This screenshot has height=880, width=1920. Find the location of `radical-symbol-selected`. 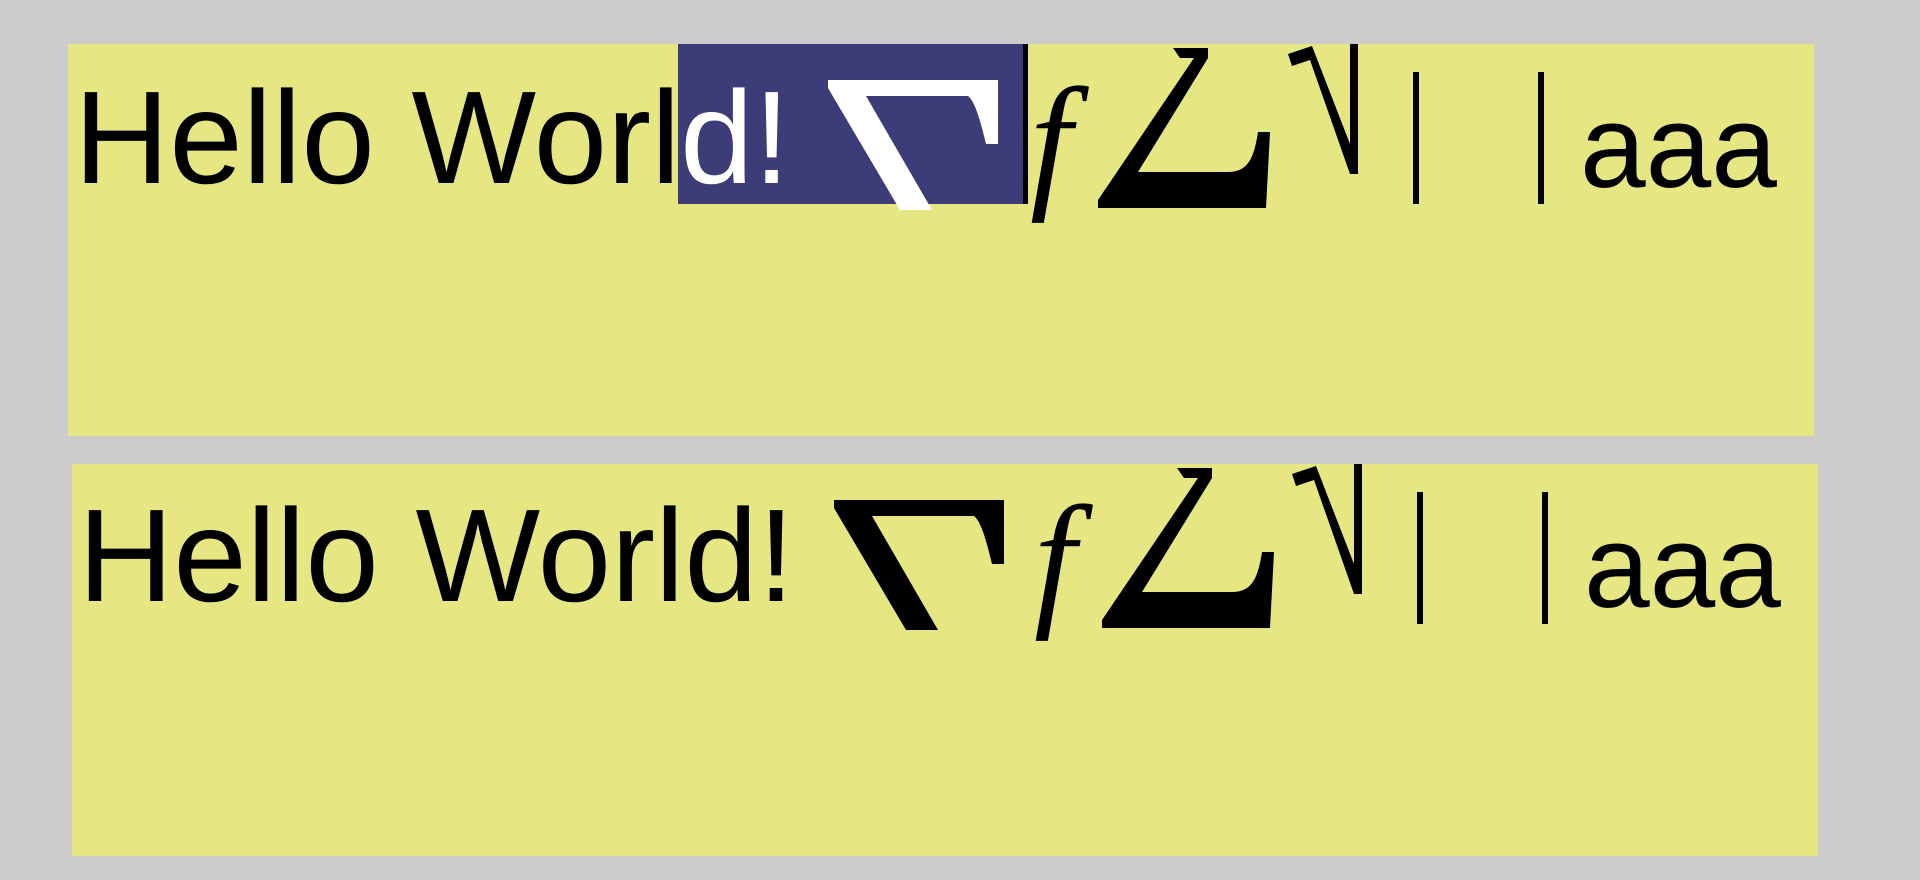

radical-symbol-selected is located at coordinates (913, 145).